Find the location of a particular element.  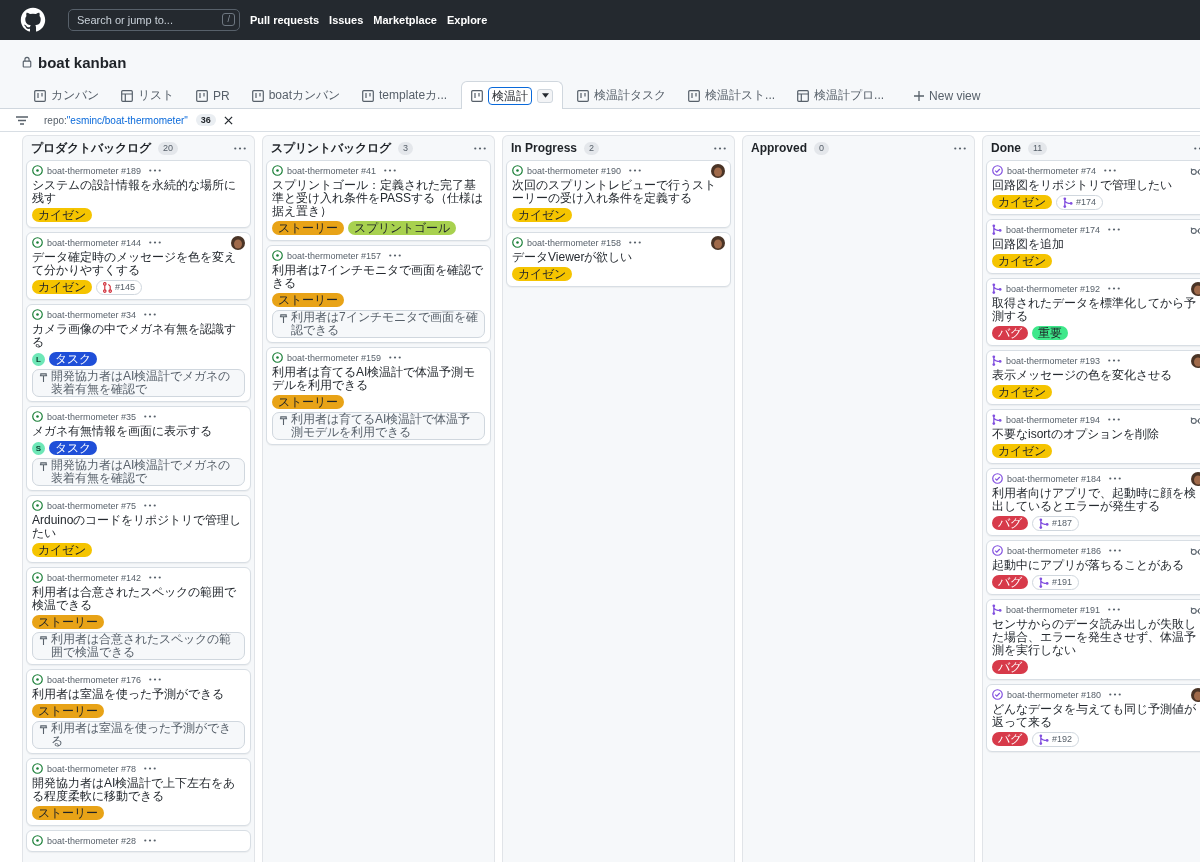

linked-pull-request: #191 is located at coordinates (1056, 582).